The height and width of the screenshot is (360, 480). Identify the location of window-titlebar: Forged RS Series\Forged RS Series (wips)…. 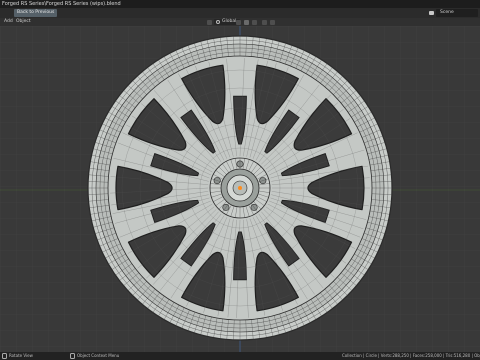
(240, 4).